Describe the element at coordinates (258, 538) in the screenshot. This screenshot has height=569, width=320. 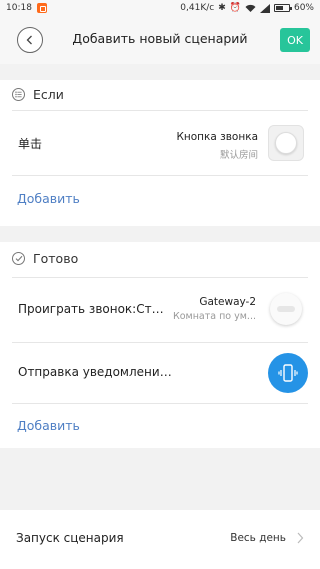
I see `launch-value: Весь день` at that location.